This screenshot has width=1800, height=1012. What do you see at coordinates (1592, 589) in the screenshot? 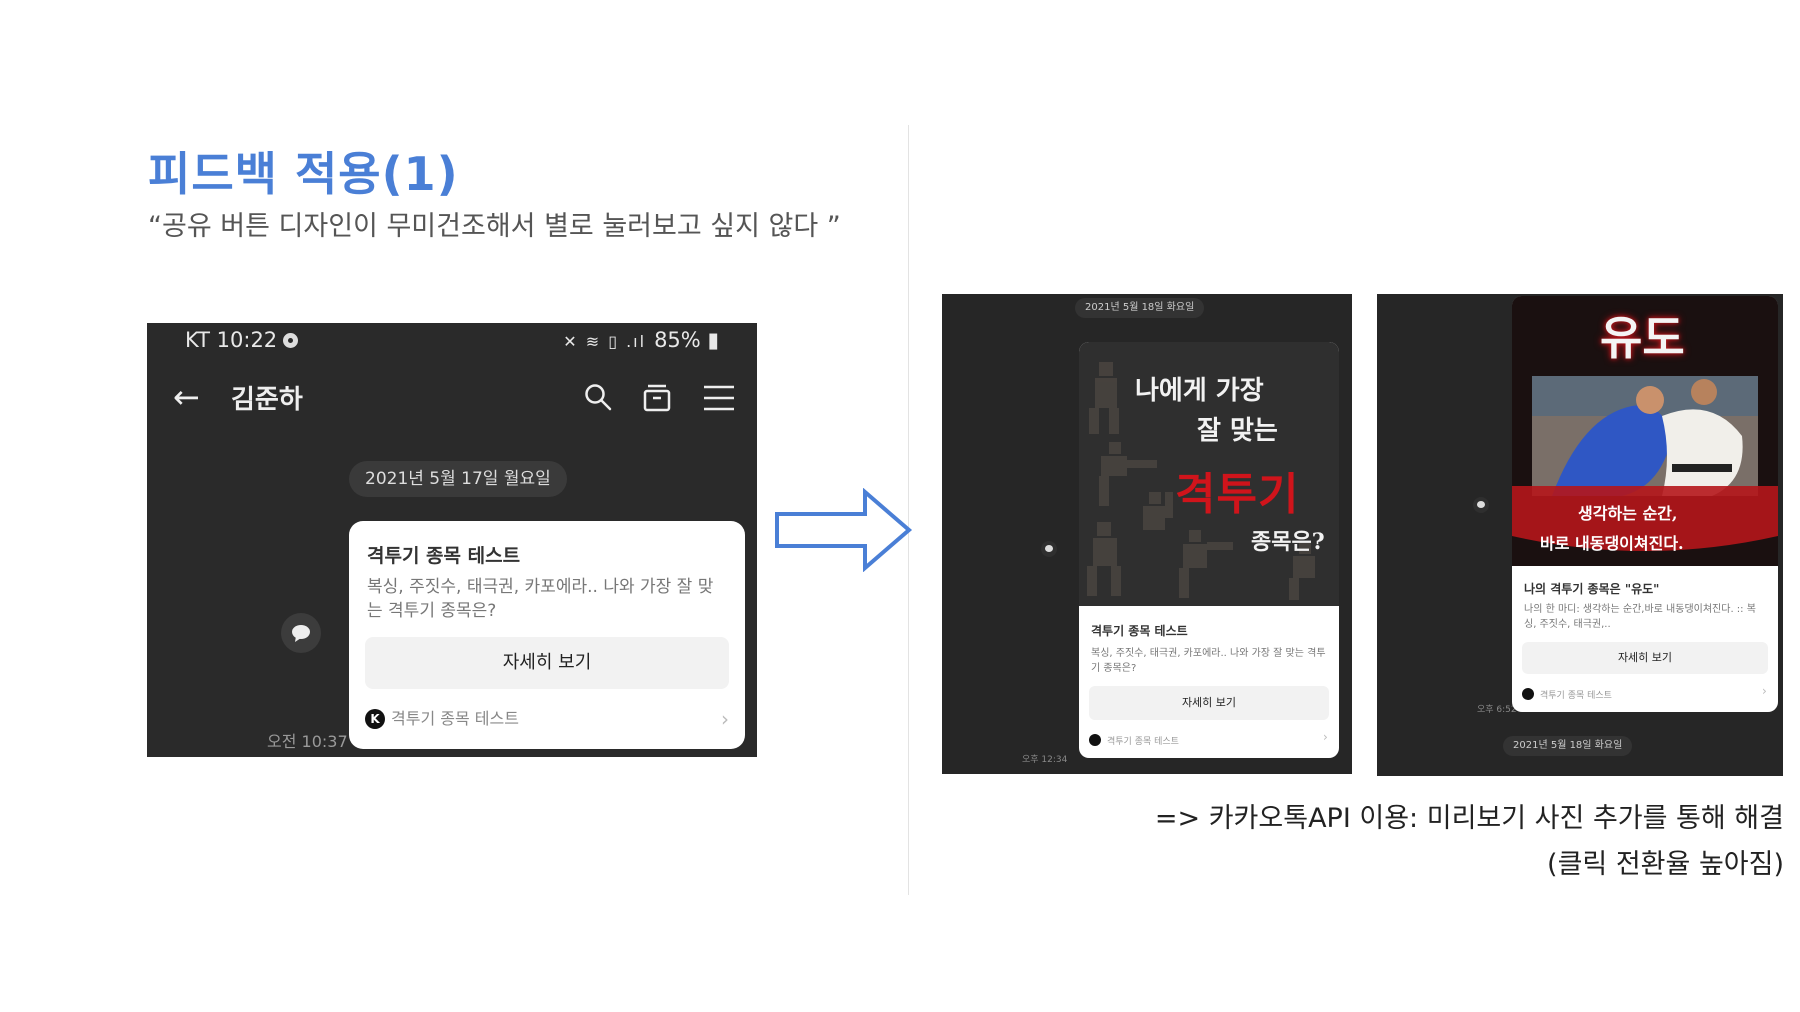
I see `card-title: 나의 격투기 종목은 "유도"` at bounding box center [1592, 589].